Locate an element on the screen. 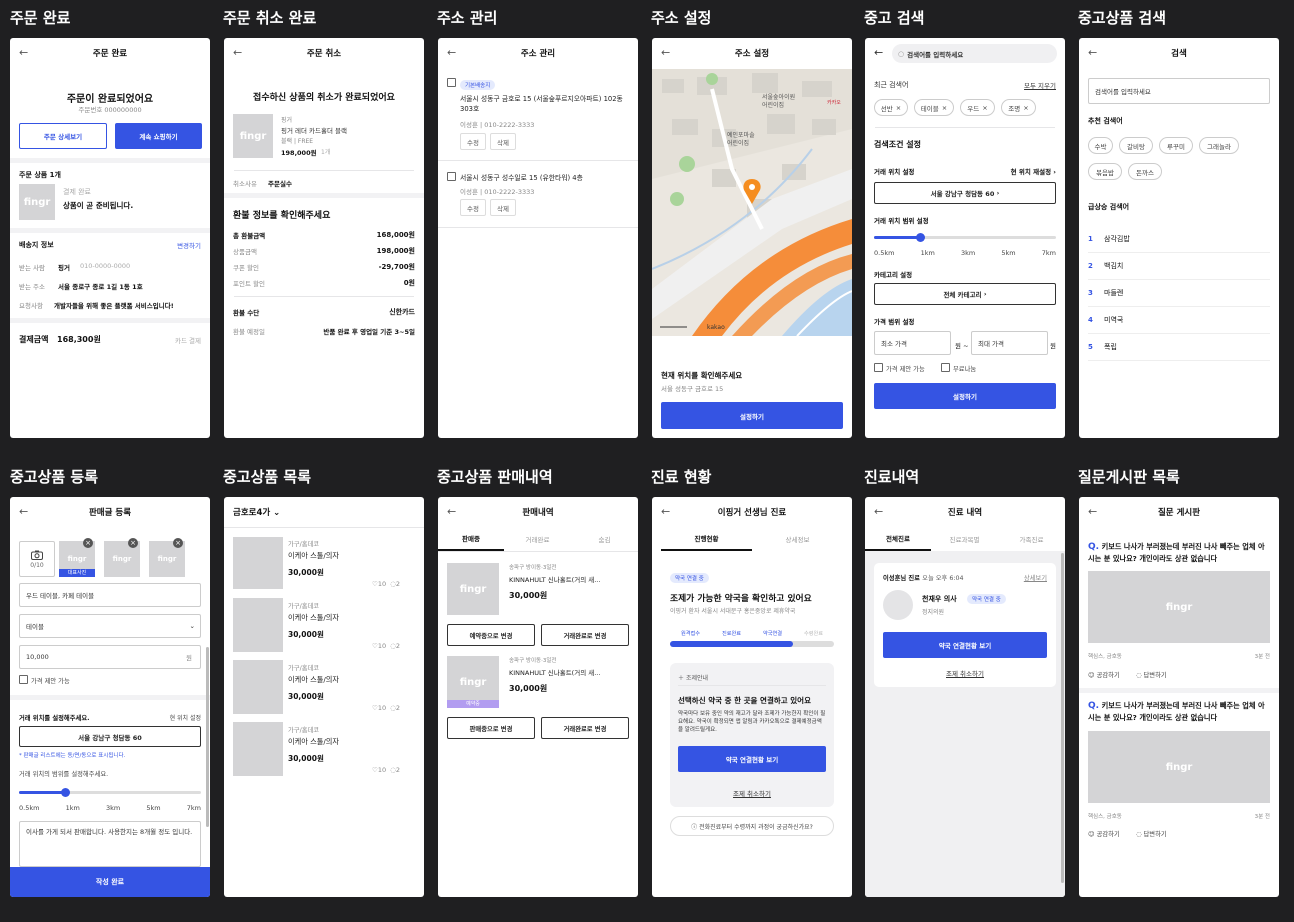 The image size is (1294, 922). clear-all-link: 모두 지우기 is located at coordinates (1040, 85).